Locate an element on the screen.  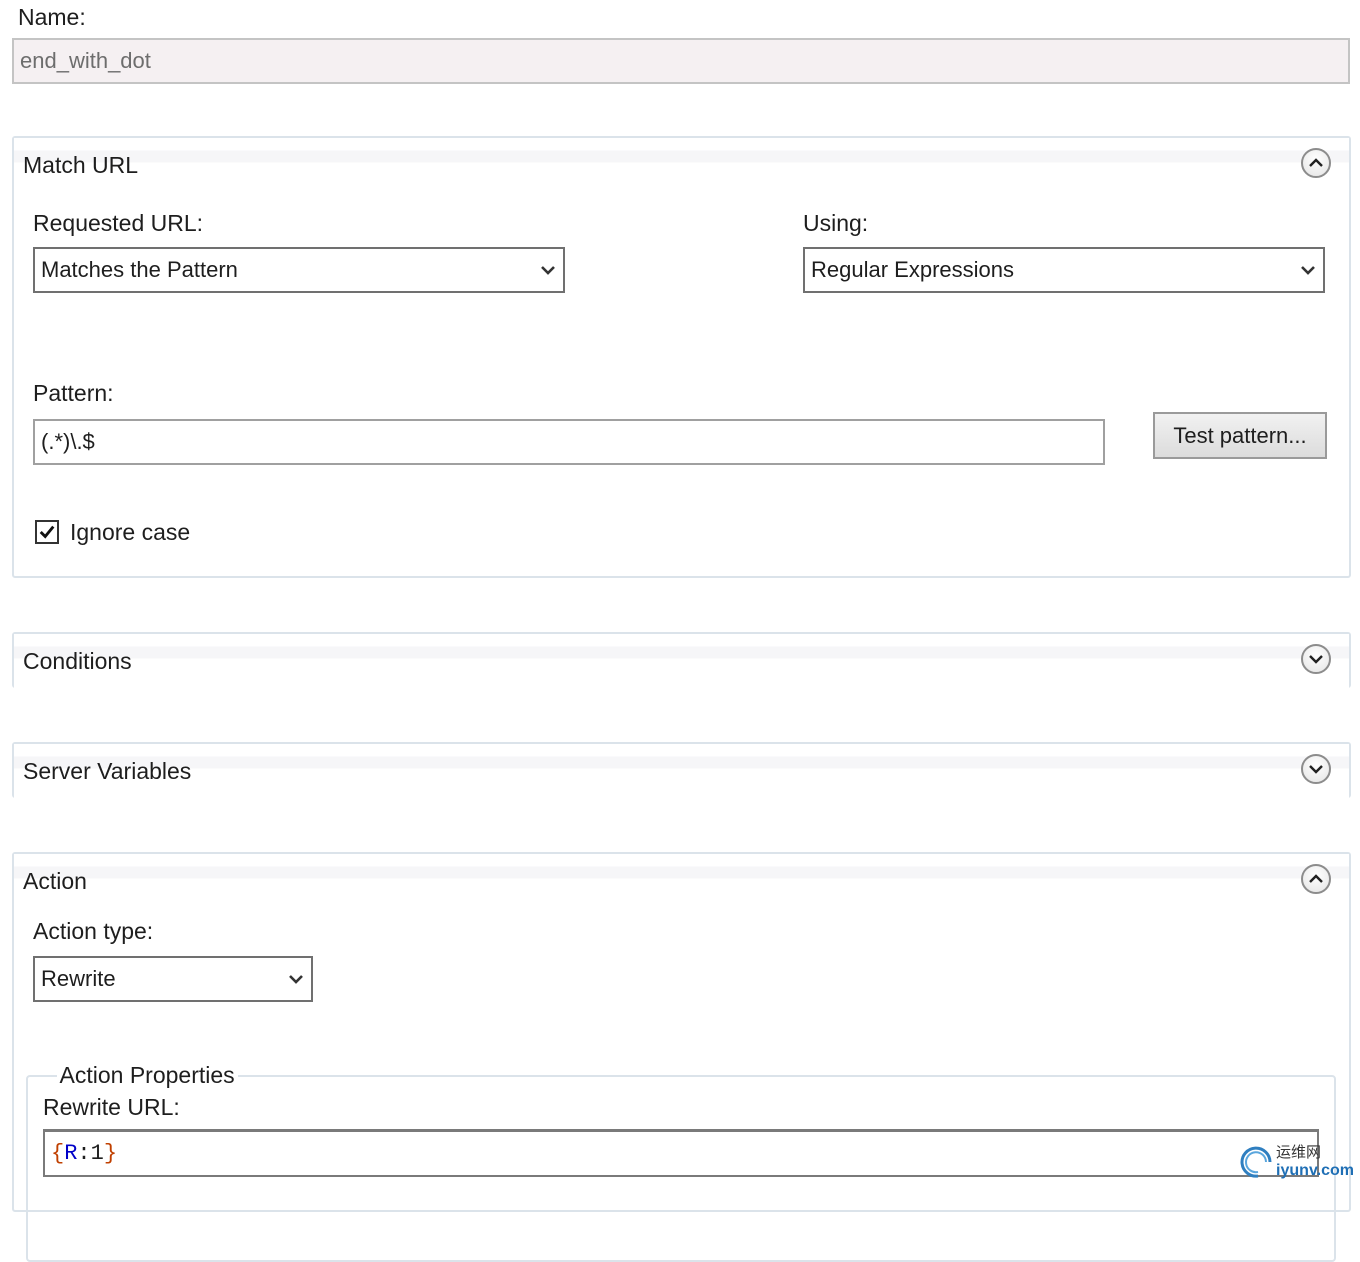
collapse-match-url-button is located at coordinates (1316, 163).